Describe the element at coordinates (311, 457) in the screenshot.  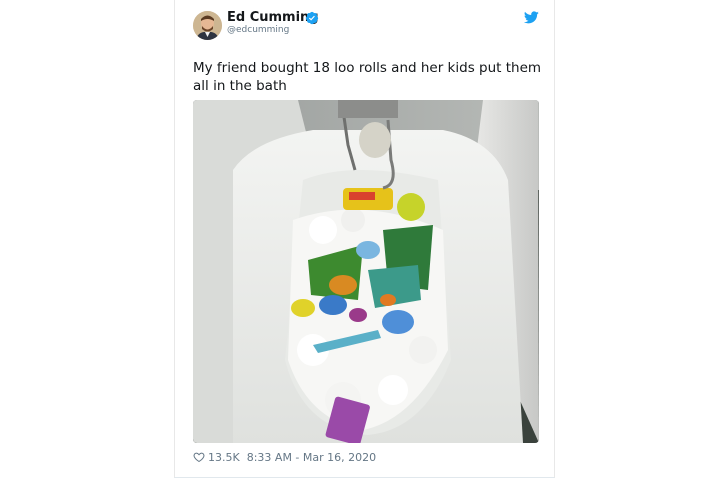
I see `tweet-timestamp: 8:33 AM - Mar 16, 2020` at that location.